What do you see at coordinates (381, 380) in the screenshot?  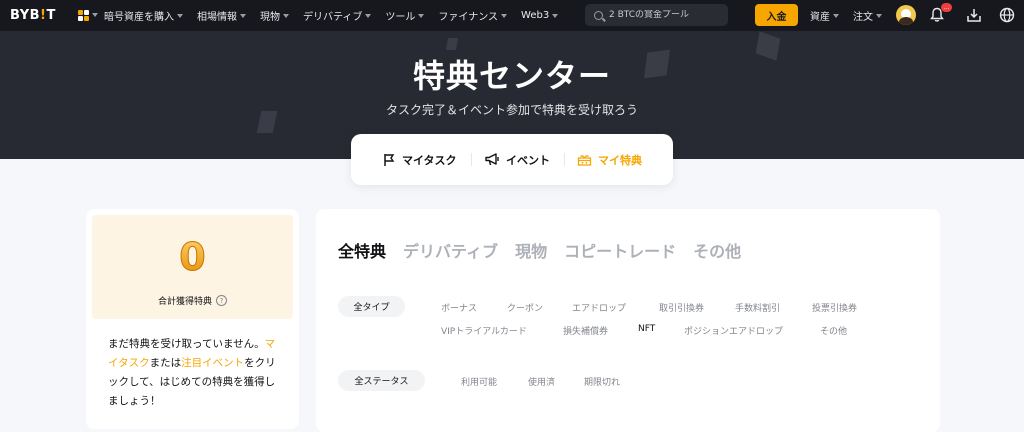 I see `status-filter-all: 全ステータス` at bounding box center [381, 380].